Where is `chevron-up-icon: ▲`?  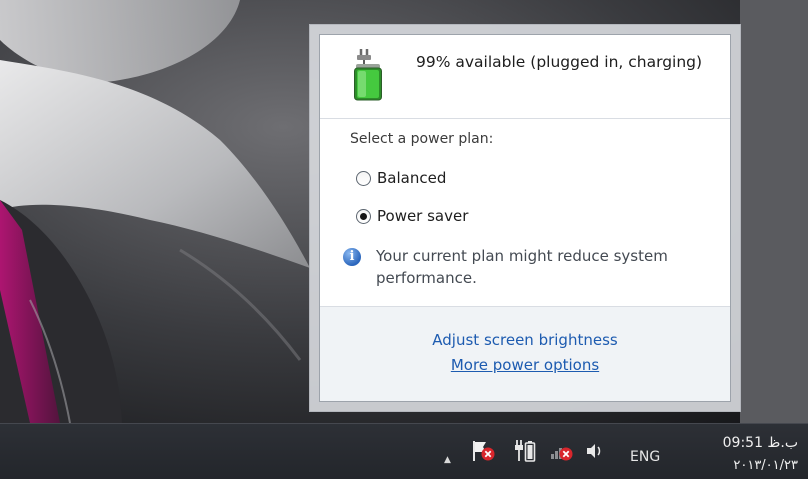
chevron-up-icon: ▲ is located at coordinates (447, 460).